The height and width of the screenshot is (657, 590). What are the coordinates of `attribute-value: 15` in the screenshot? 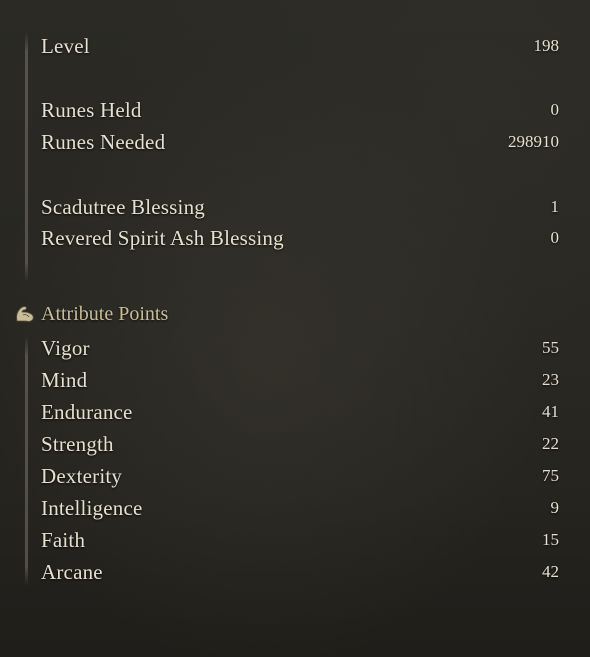 It's located at (550, 539).